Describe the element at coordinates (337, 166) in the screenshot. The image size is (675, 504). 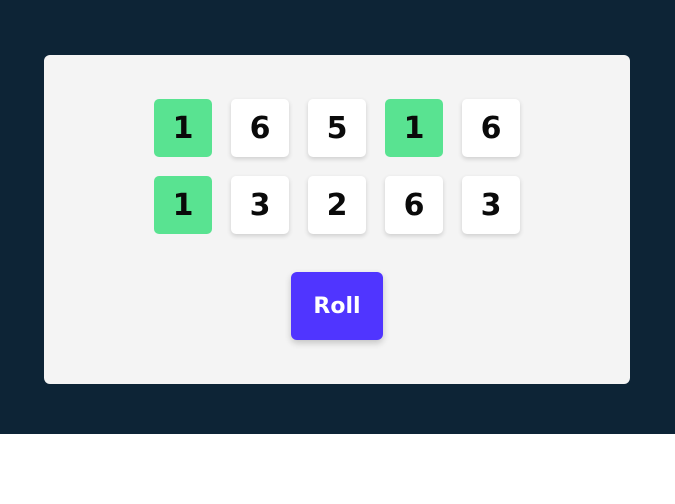
I see `dice-grid: 1 6 5 1 6 1 3 2 6 3` at that location.